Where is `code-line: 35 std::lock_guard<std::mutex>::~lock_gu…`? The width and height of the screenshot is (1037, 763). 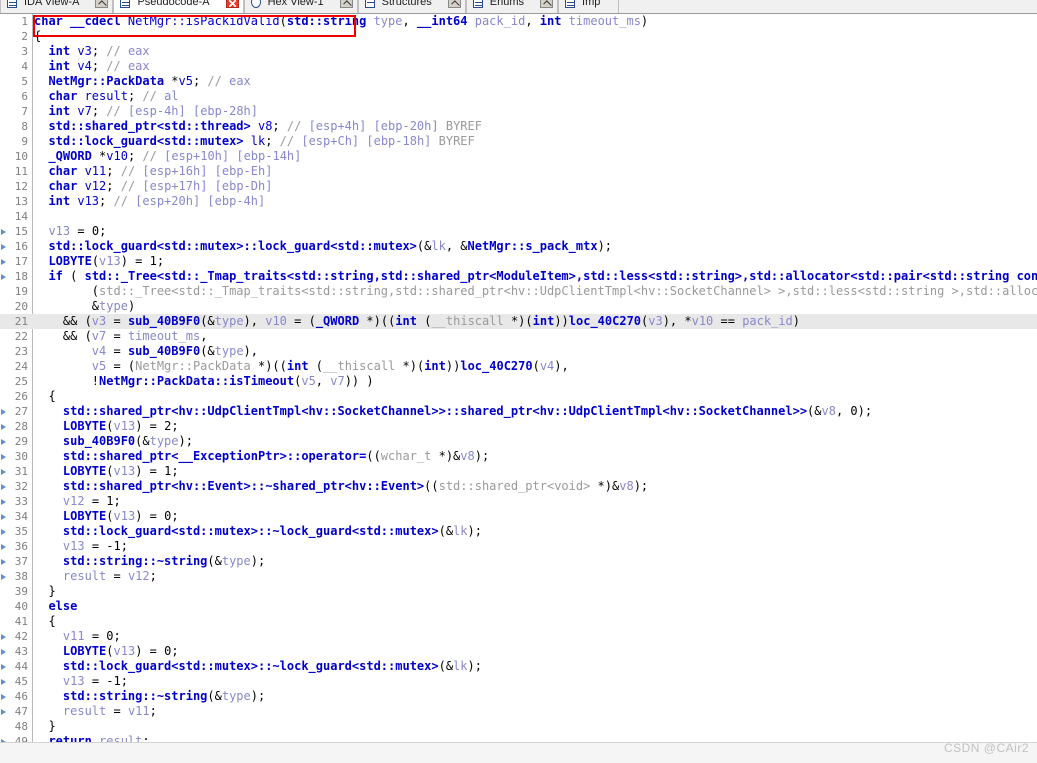 code-line: 35 std::lock_guard<std::mutex>::~lock_gu… is located at coordinates (518, 531).